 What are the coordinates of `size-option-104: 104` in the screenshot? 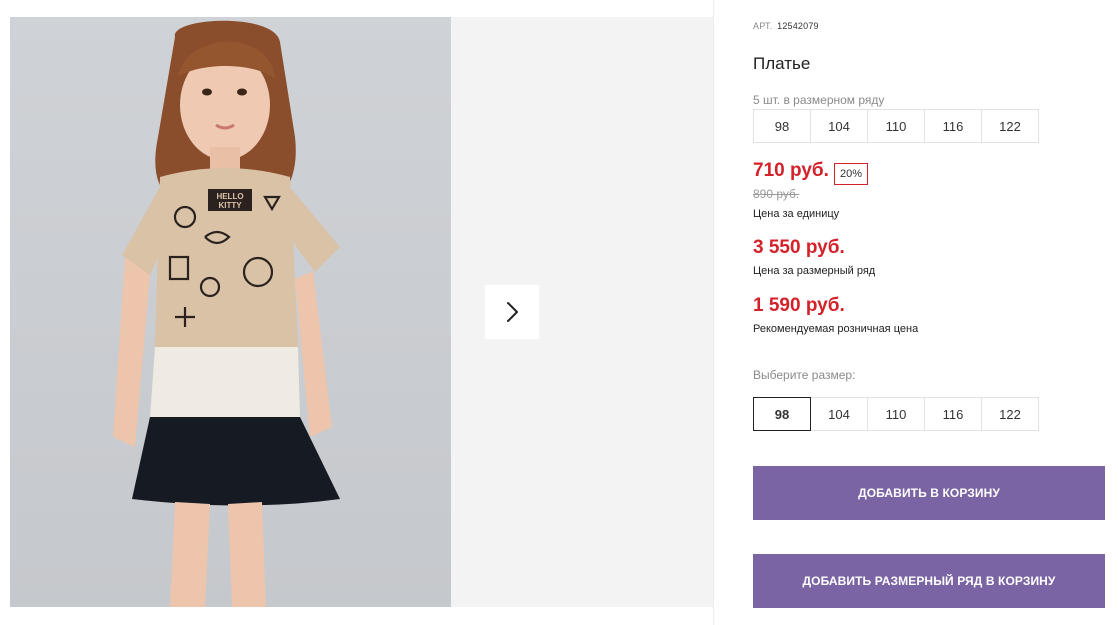 It's located at (839, 414).